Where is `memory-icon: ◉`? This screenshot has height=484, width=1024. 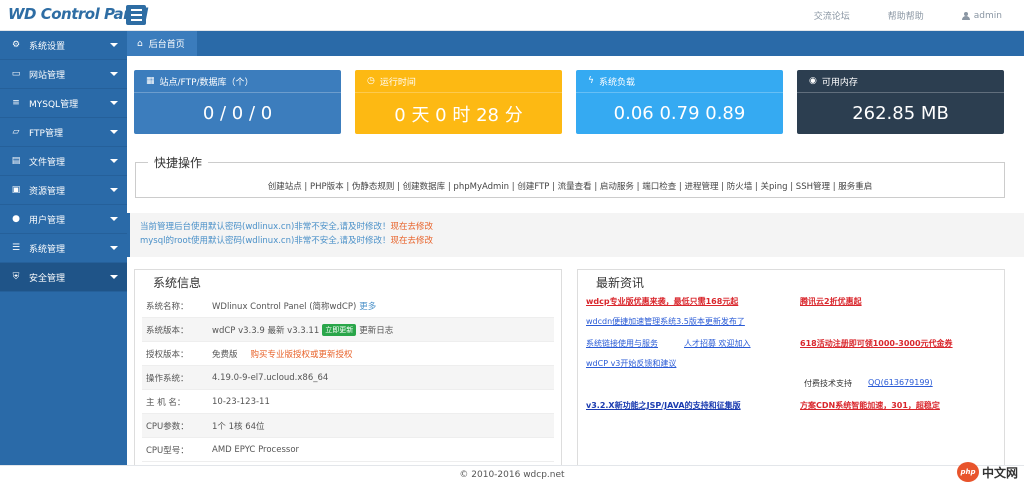 memory-icon: ◉ is located at coordinates (813, 81).